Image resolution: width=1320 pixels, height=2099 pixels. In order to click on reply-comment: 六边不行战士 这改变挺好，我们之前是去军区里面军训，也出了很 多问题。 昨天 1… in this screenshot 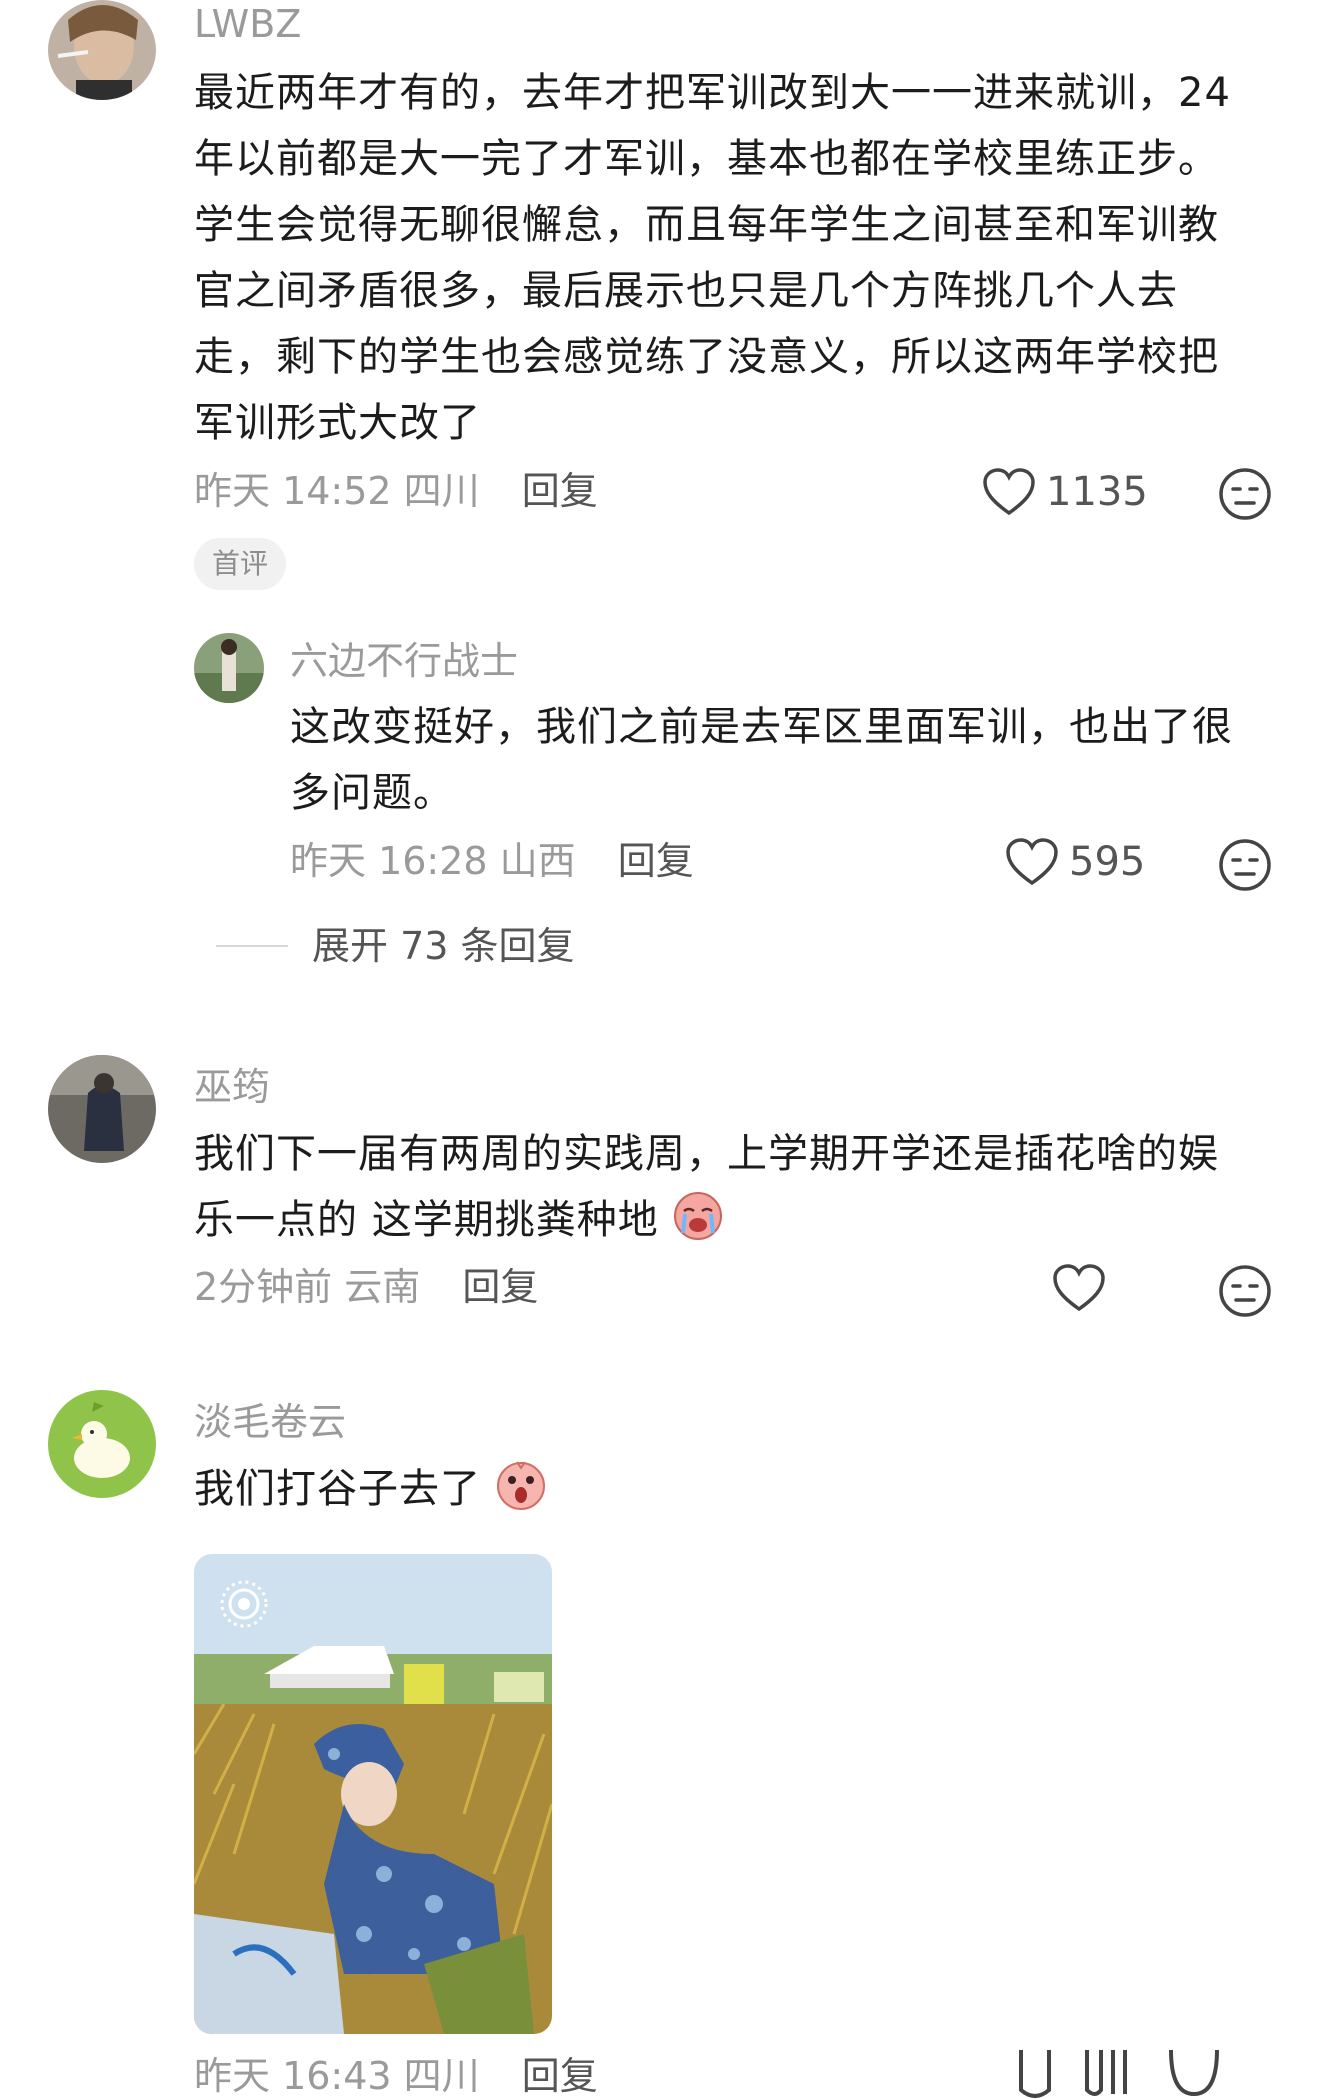, I will do `click(660, 775)`.